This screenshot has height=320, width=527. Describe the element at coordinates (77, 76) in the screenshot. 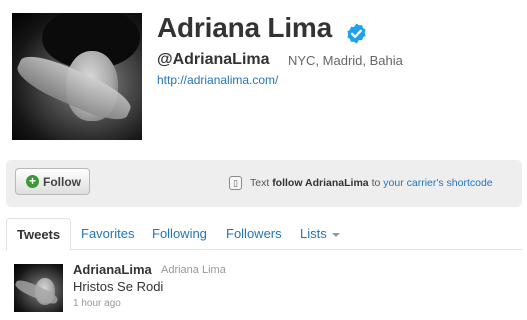

I see `profile-avatar` at that location.